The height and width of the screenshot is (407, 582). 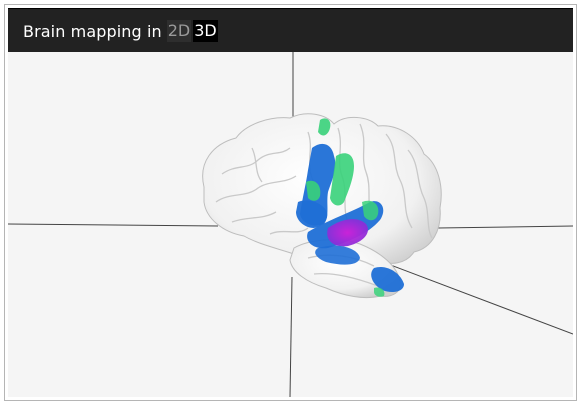 What do you see at coordinates (205, 31) in the screenshot?
I see `view-mode-3d-button: 3D` at bounding box center [205, 31].